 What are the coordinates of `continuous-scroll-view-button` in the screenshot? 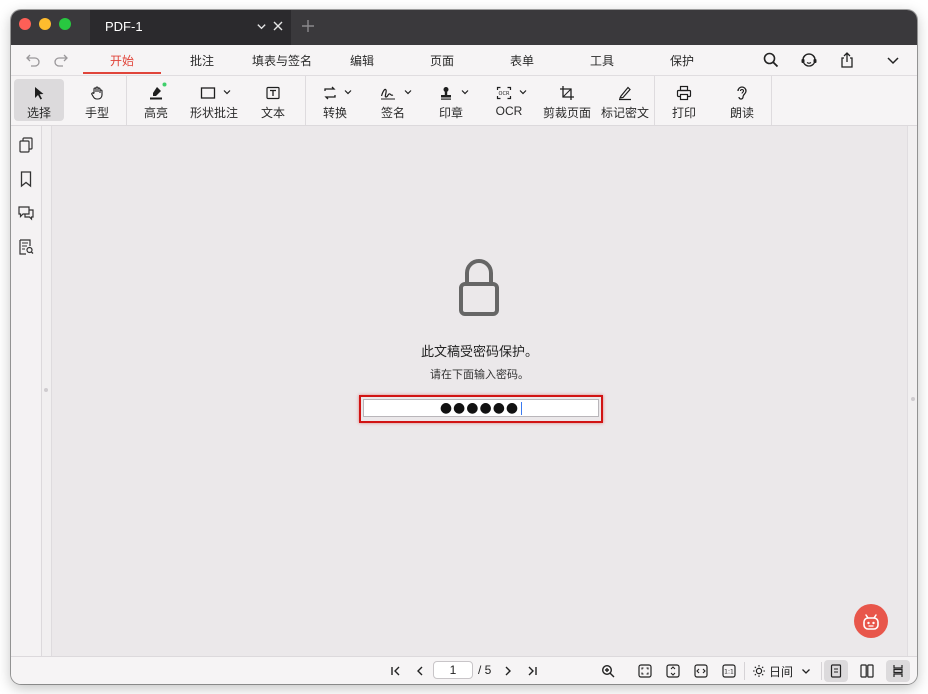 It's located at (898, 671).